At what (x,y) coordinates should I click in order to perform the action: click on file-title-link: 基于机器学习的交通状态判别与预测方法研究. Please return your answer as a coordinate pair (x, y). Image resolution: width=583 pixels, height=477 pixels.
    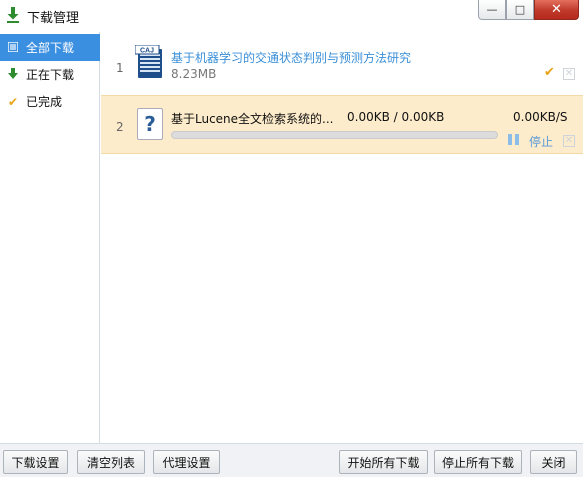
    Looking at the image, I should click on (291, 57).